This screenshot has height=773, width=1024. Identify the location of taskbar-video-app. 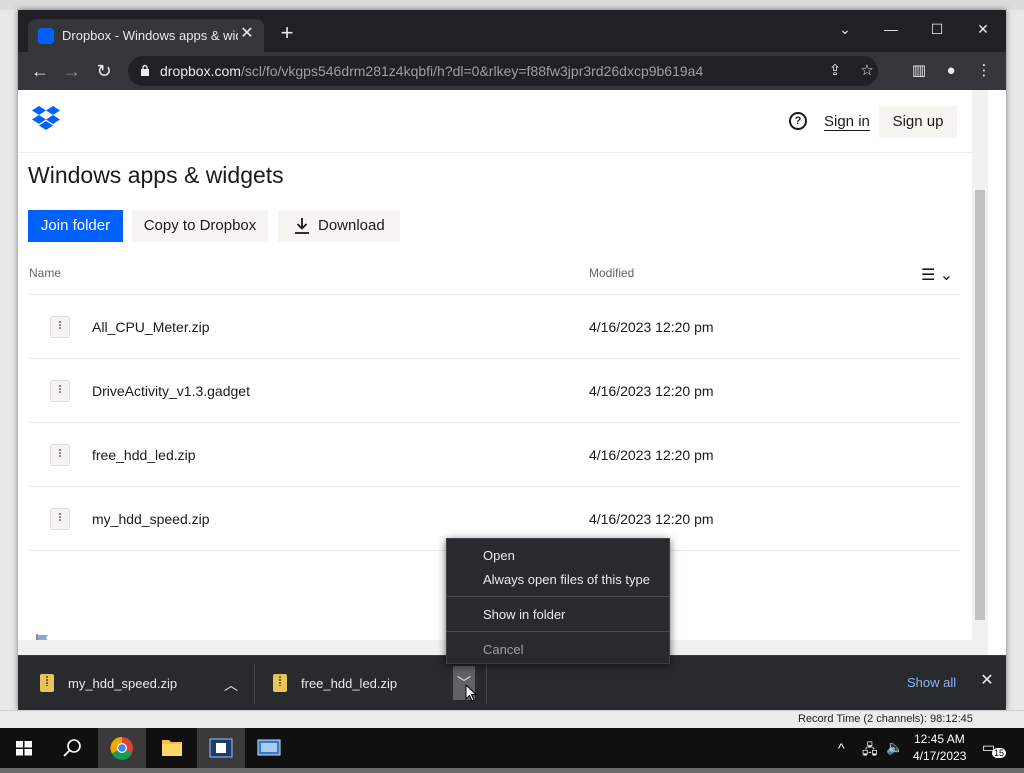
(221, 748).